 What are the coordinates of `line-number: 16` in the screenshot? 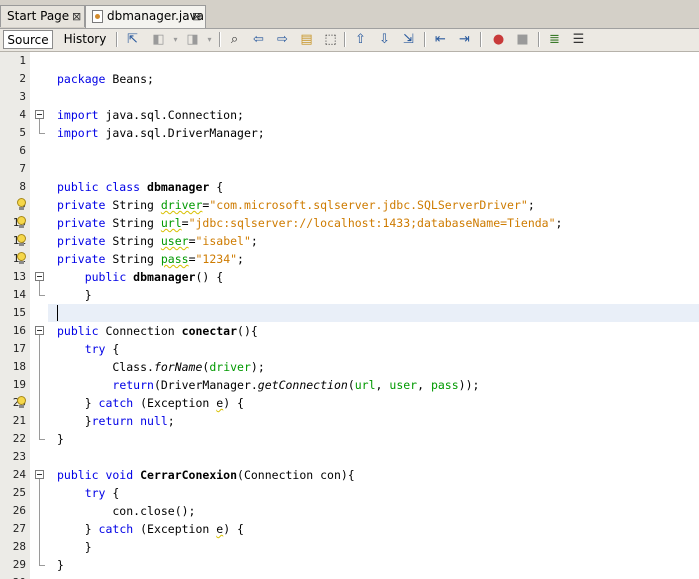 It's located at (19, 330).